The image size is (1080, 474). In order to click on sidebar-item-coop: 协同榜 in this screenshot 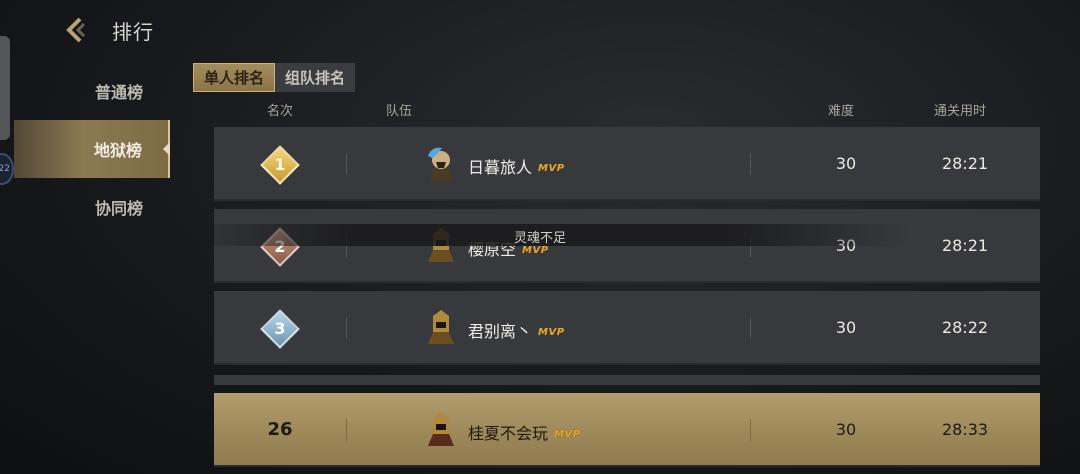, I will do `click(92, 207)`.